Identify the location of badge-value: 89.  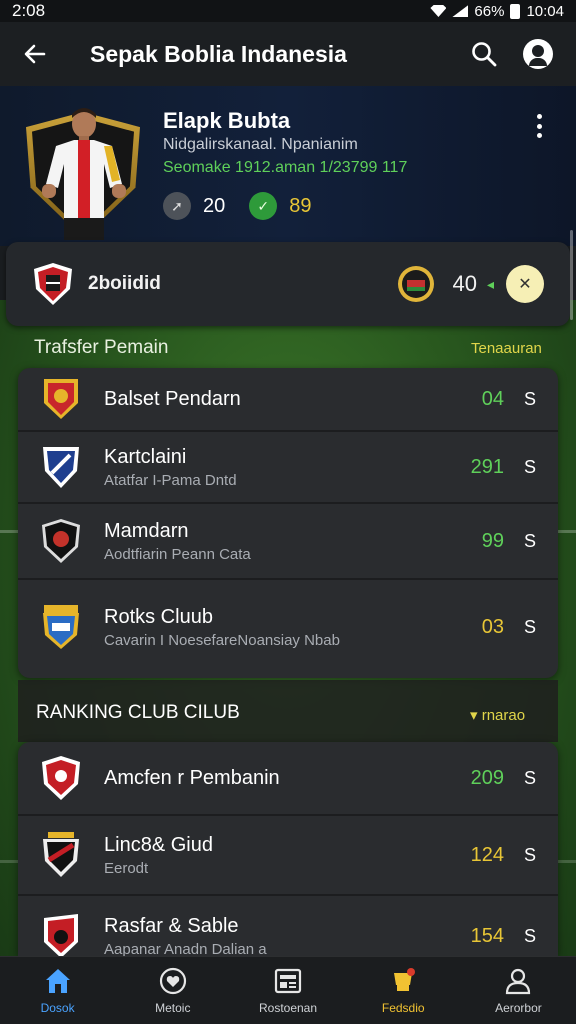
(300, 205).